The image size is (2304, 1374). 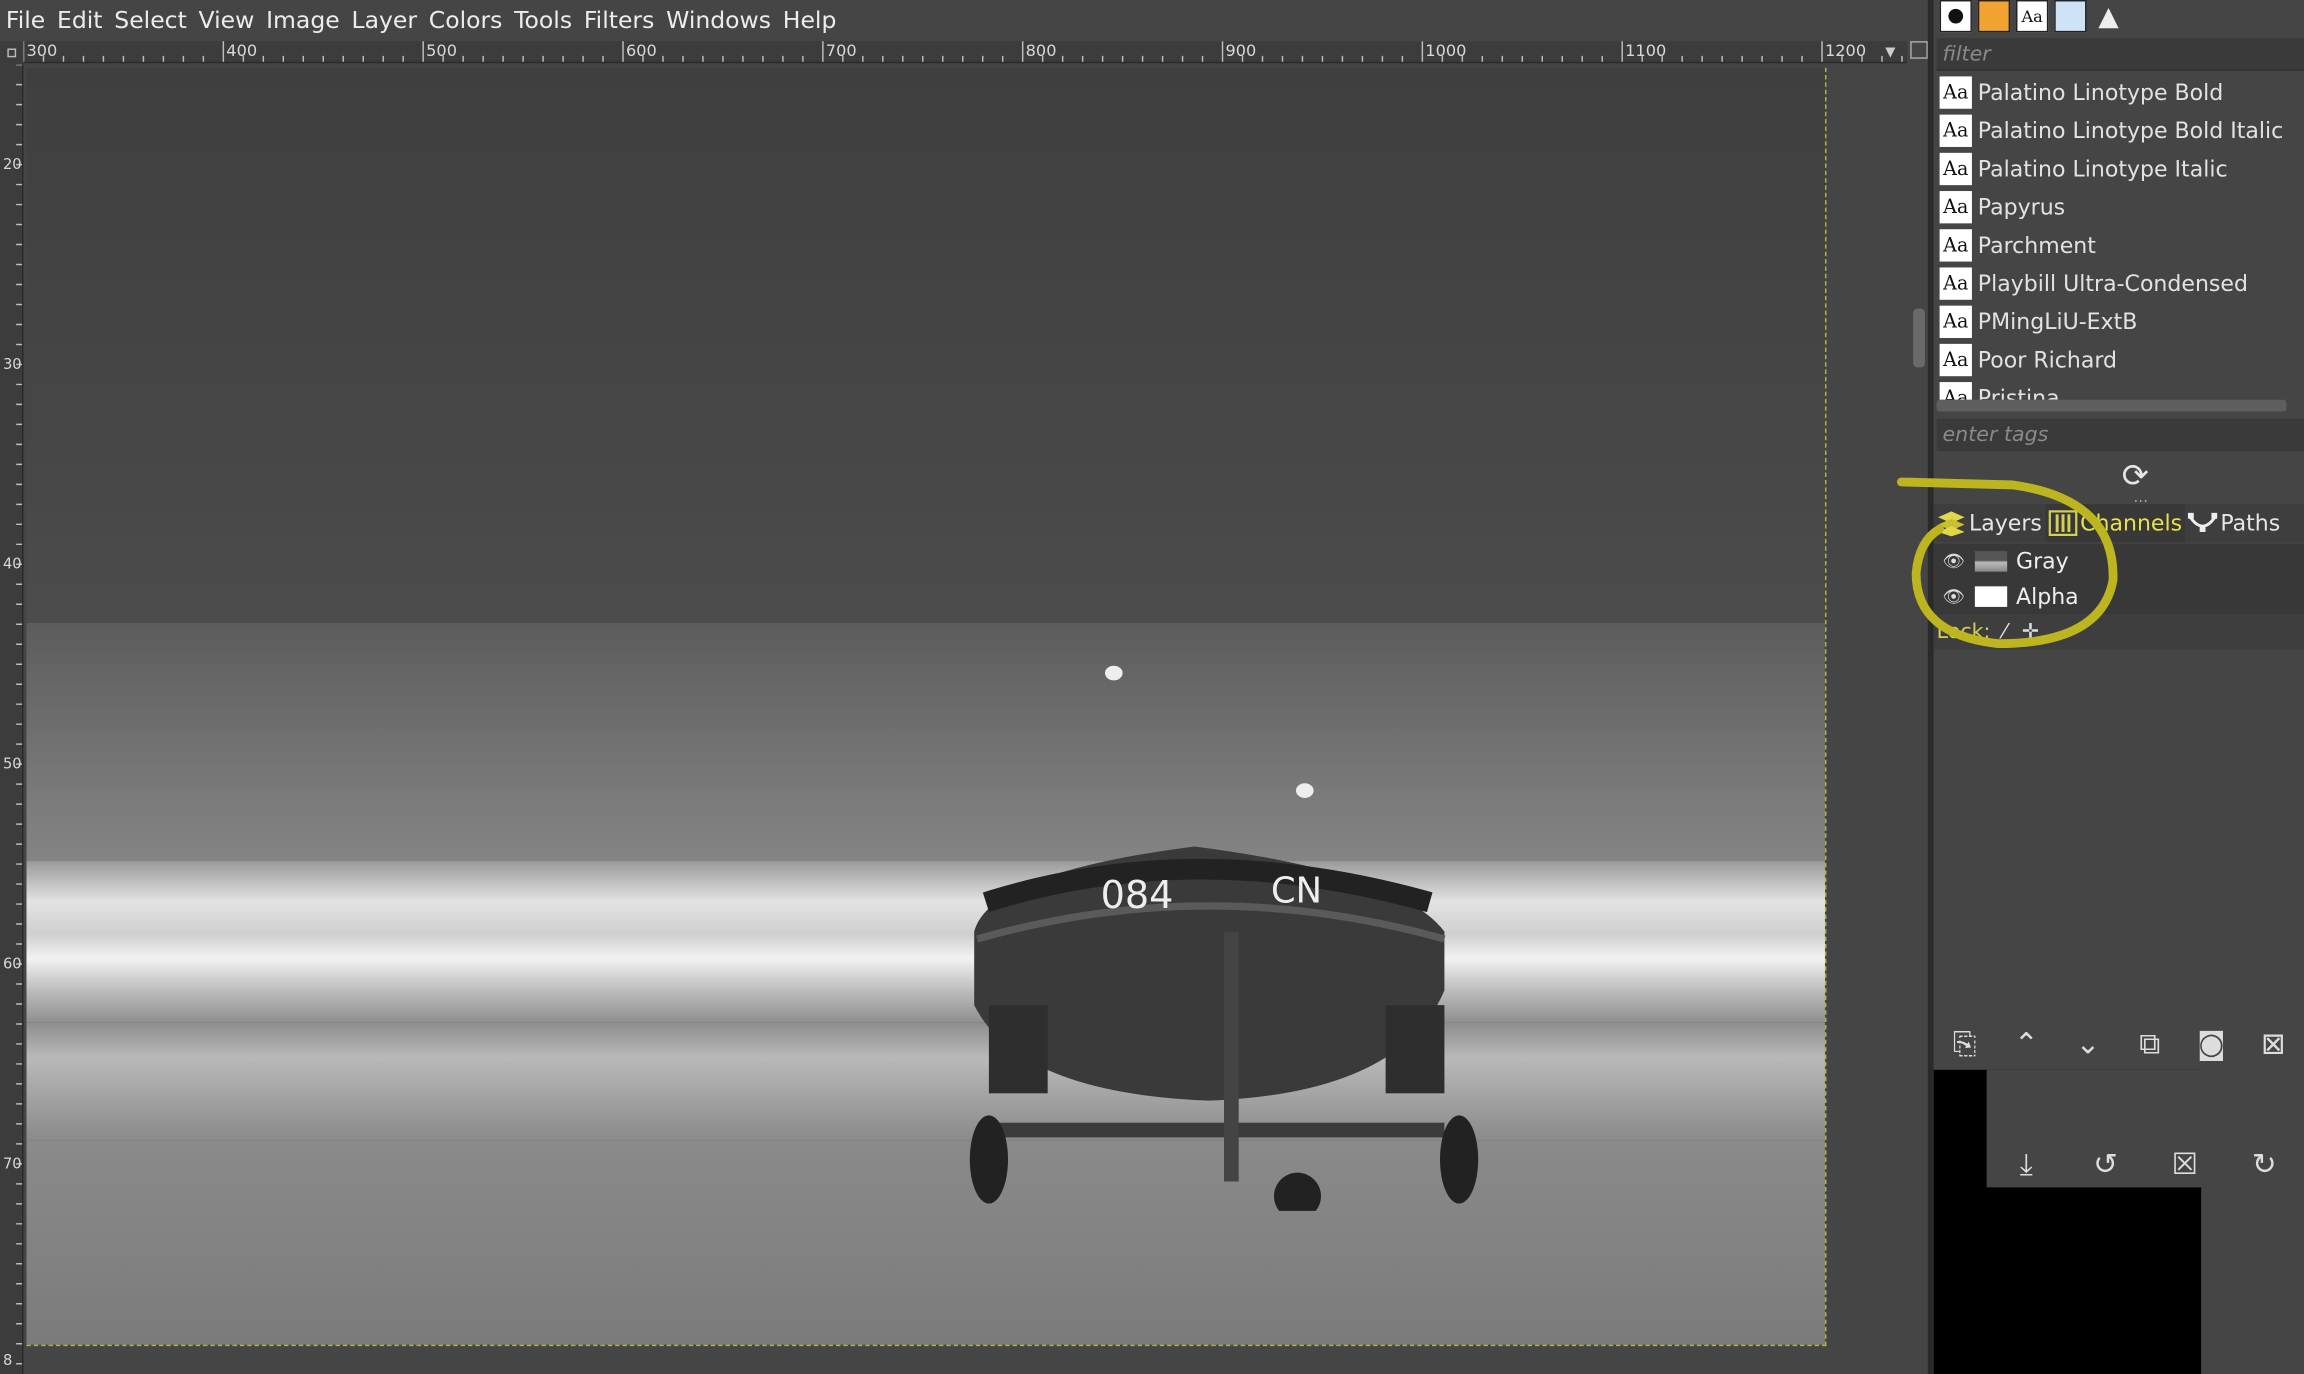 What do you see at coordinates (2118, 561) in the screenshot?
I see `channel-row-gray: 👁 Gray` at bounding box center [2118, 561].